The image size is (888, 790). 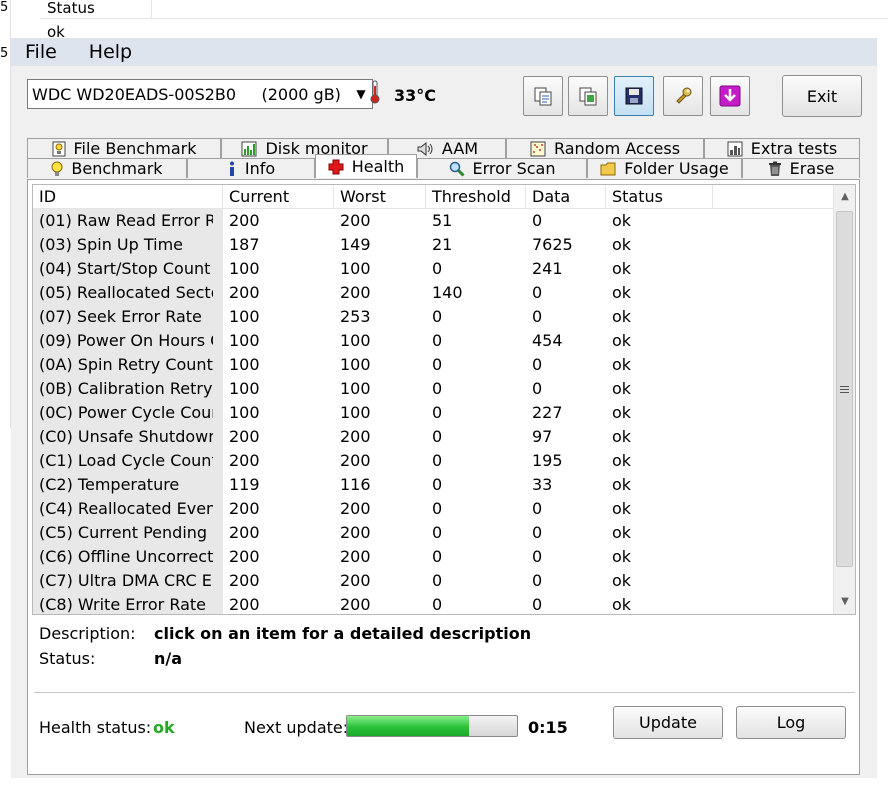 I want to click on cell-id: (0A) Spin Retry Count, so click(x=128, y=365).